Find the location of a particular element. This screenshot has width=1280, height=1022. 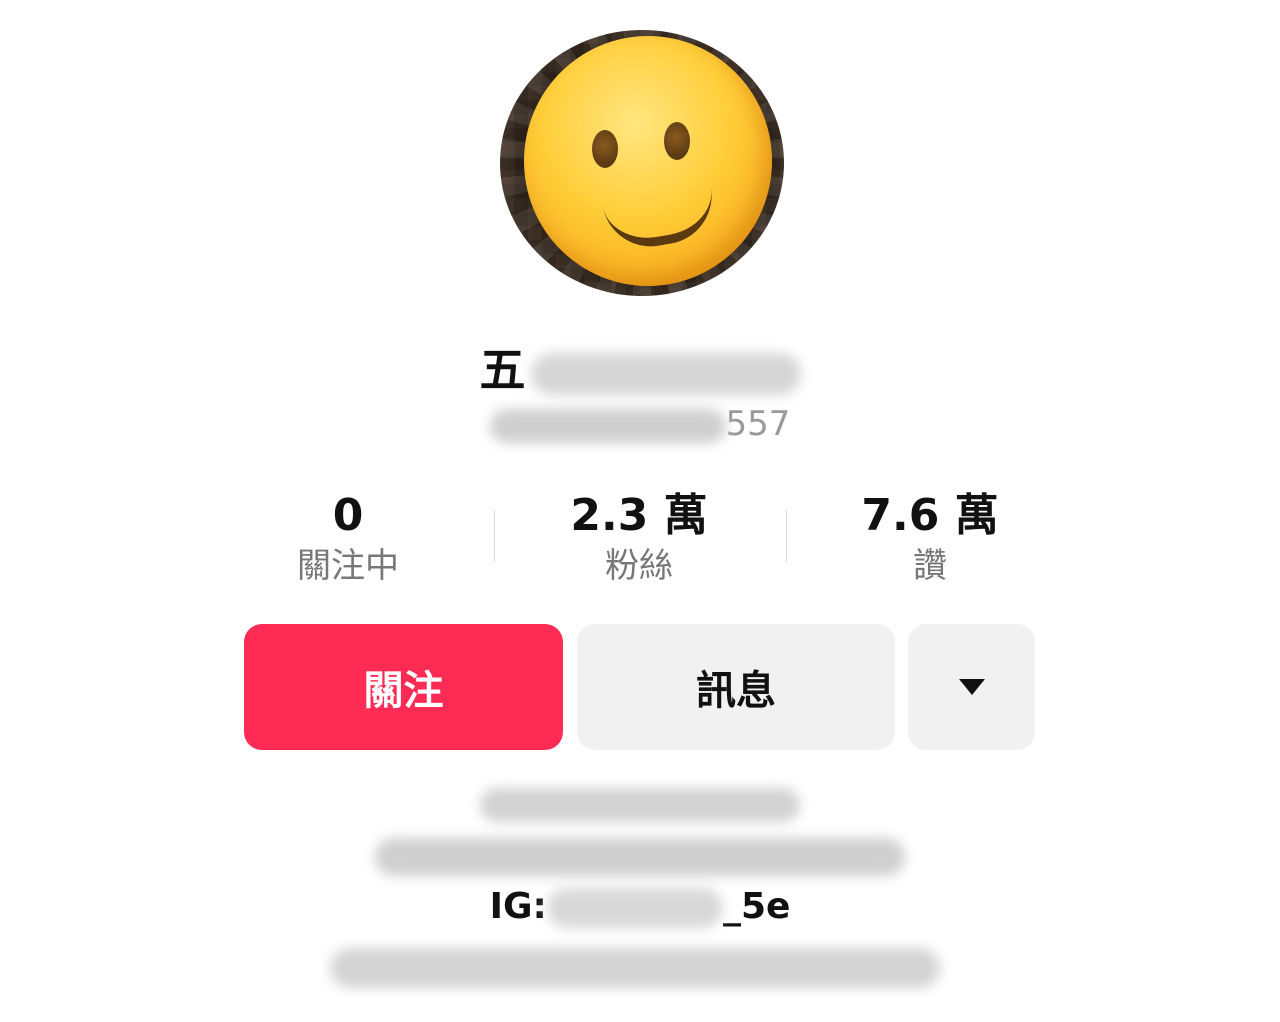

stat-likes: 7.6 萬 讚 is located at coordinates (930, 538).